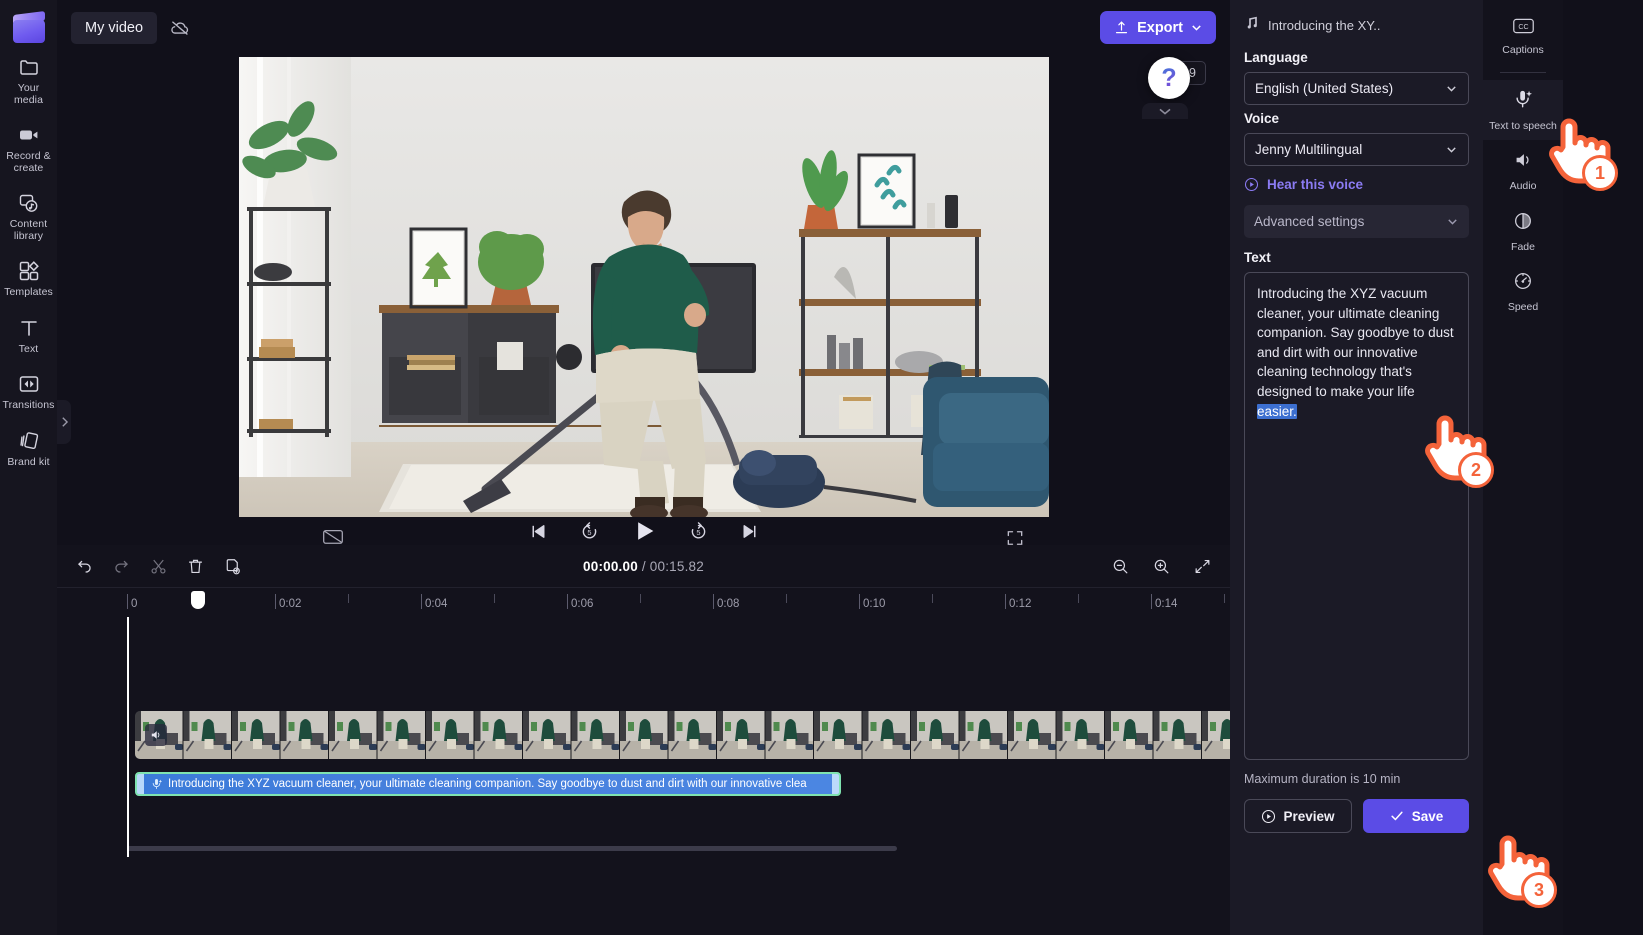 The width and height of the screenshot is (1643, 935). I want to click on sidebar-item-templates: Templates, so click(28, 278).